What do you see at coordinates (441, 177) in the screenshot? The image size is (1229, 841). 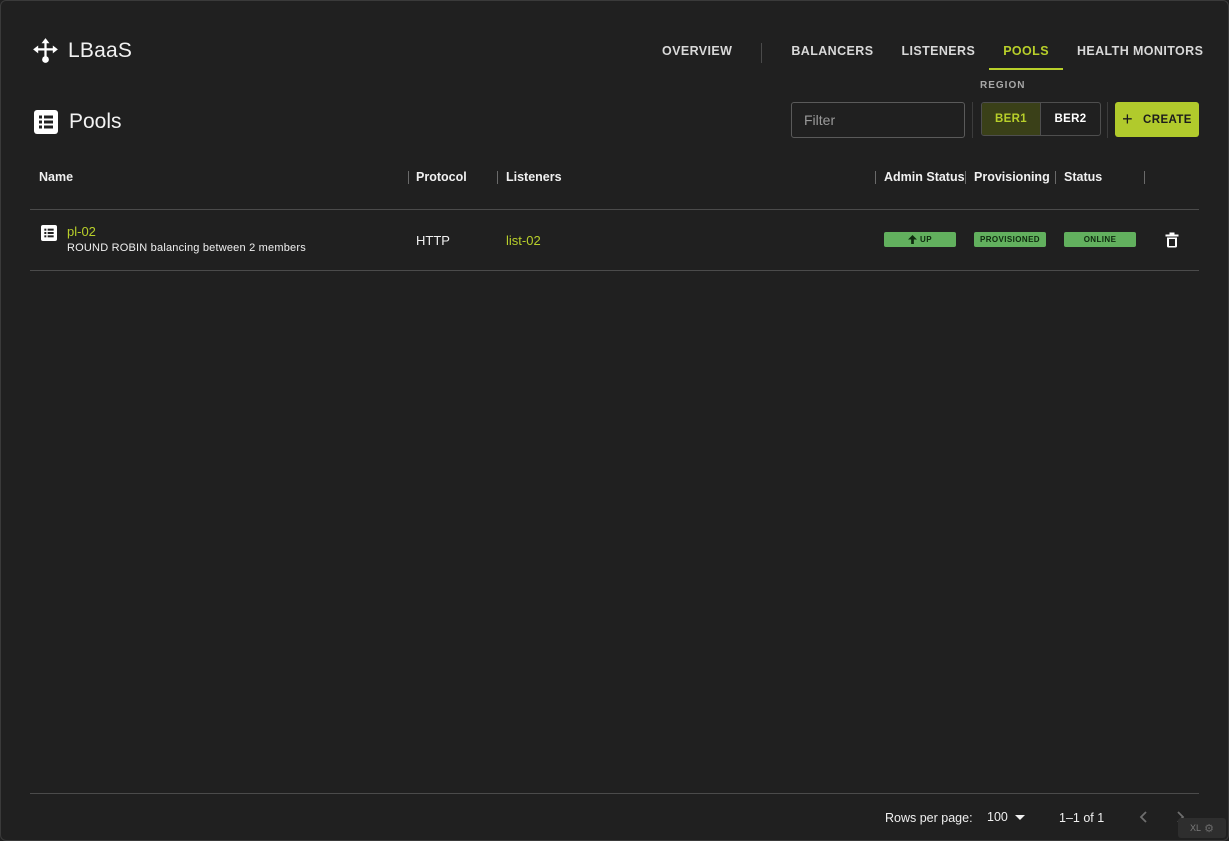 I see `column-header-protocol: Protocol` at bounding box center [441, 177].